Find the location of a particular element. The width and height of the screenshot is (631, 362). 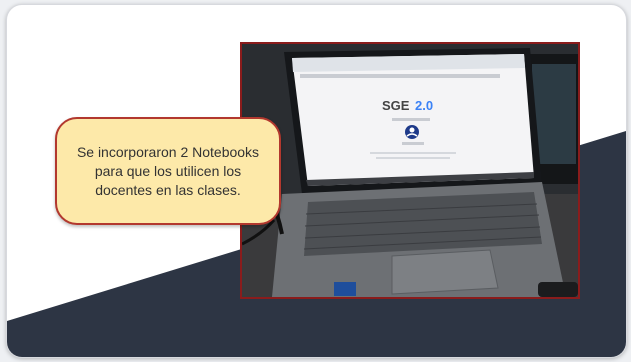

screen-app-version: 2.0 is located at coordinates (424, 105).